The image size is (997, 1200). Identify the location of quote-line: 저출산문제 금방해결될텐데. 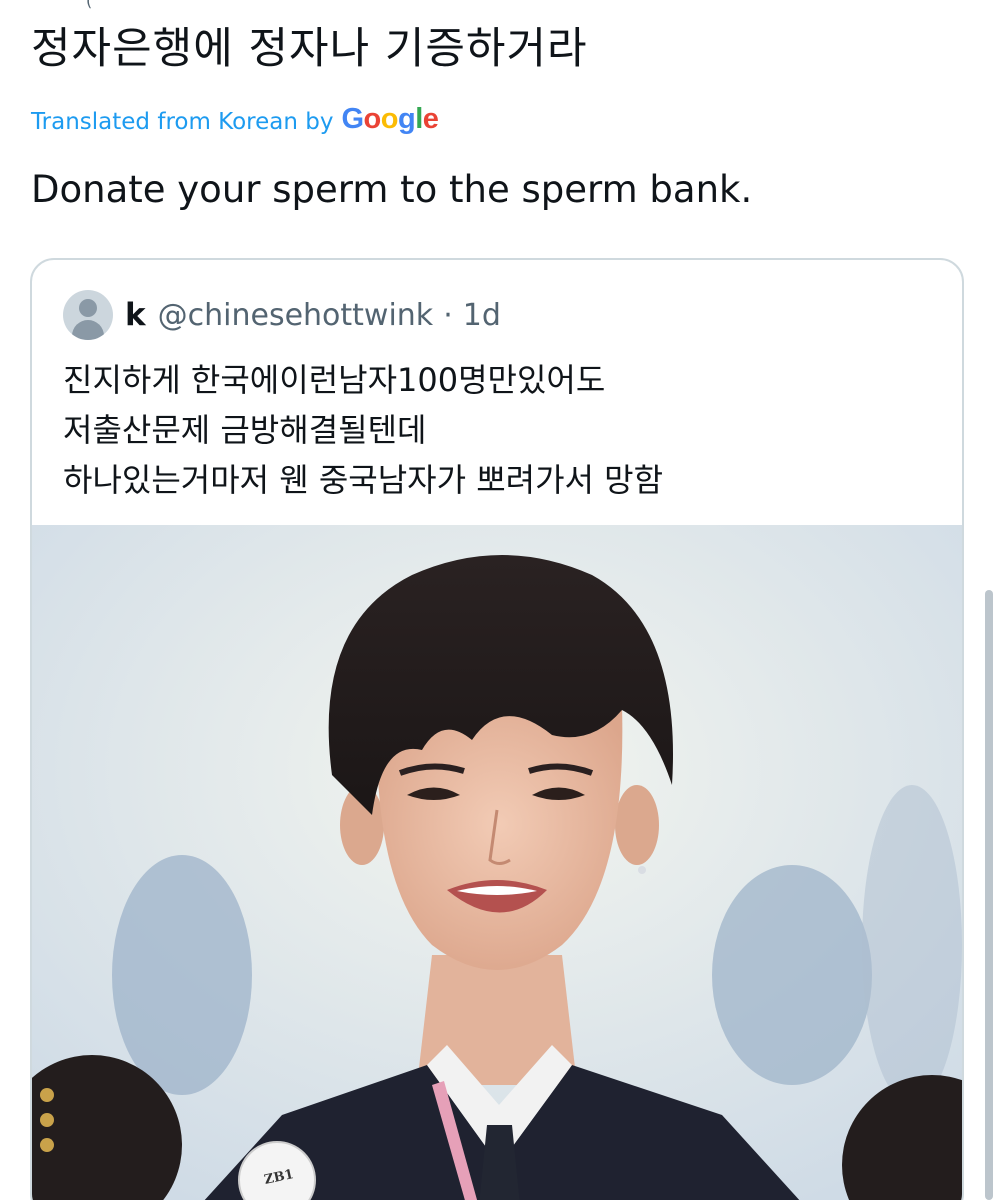
(245, 430).